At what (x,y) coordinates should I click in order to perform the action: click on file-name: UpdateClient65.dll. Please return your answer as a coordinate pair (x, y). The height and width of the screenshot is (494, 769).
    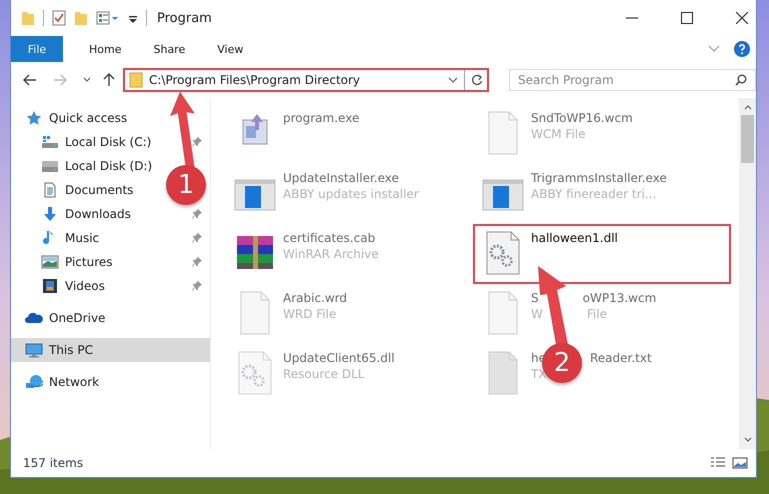
    Looking at the image, I should click on (339, 358).